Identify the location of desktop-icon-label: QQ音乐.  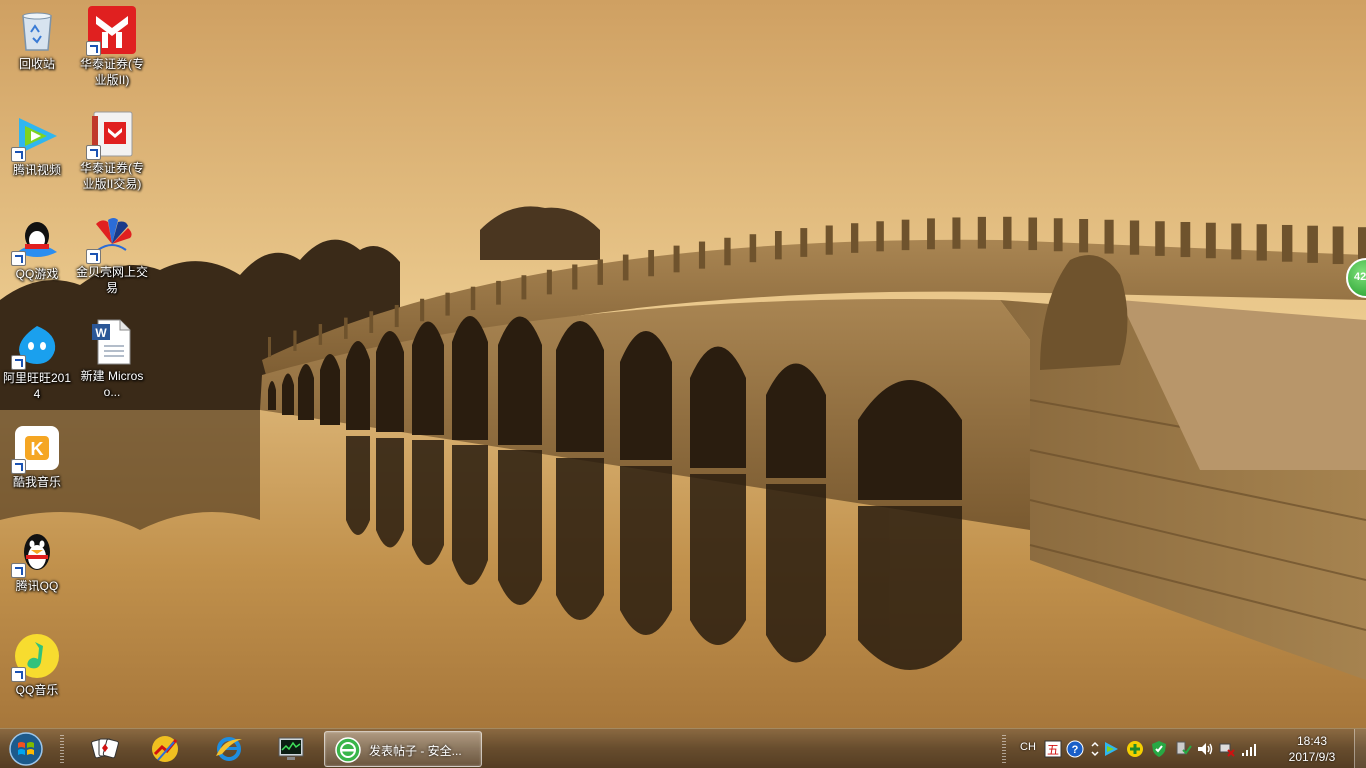
(37, 690).